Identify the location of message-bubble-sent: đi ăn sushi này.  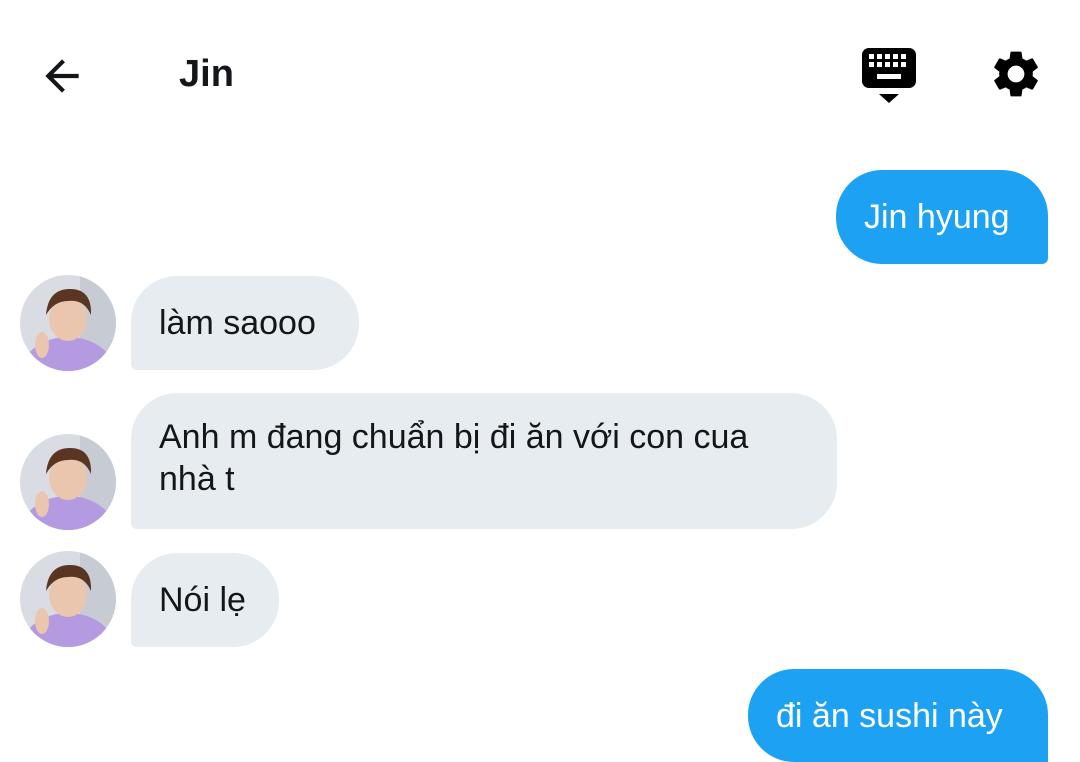
(898, 715).